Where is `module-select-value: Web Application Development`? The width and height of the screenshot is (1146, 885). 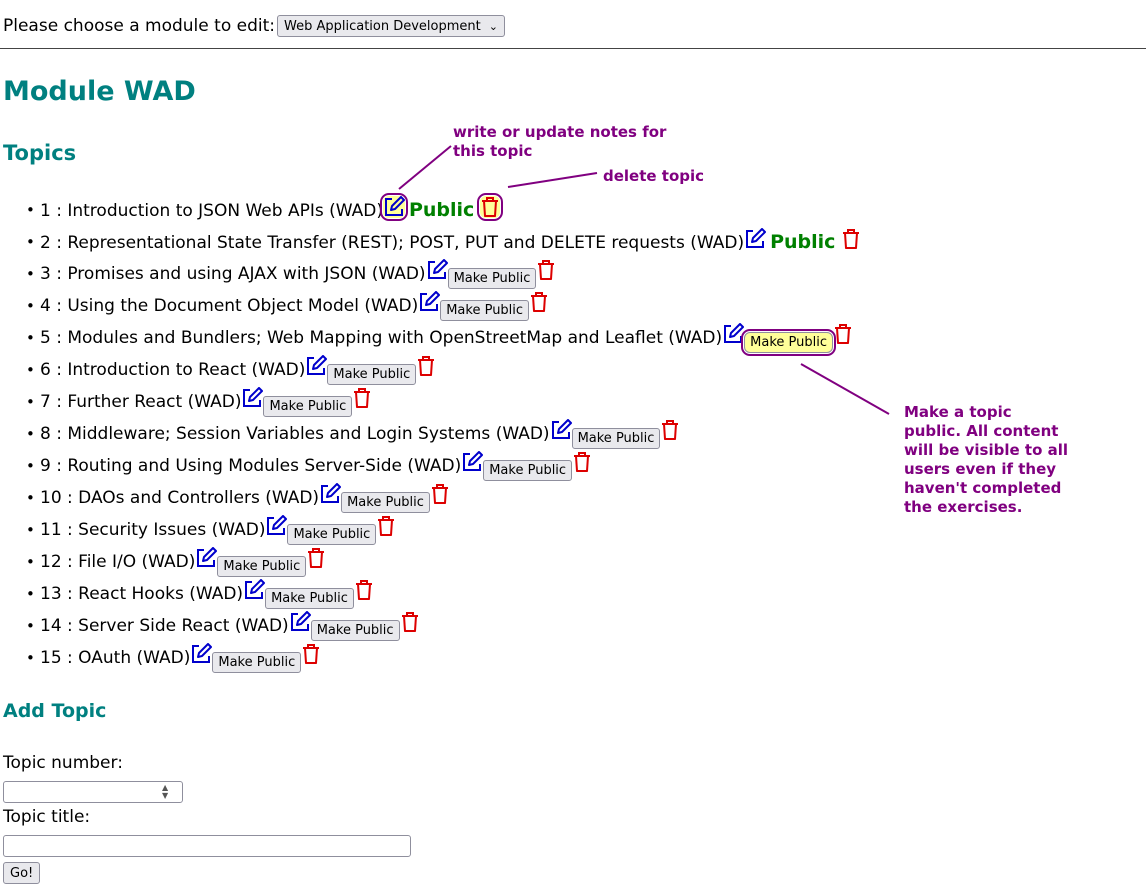
module-select-value: Web Application Development is located at coordinates (382, 26).